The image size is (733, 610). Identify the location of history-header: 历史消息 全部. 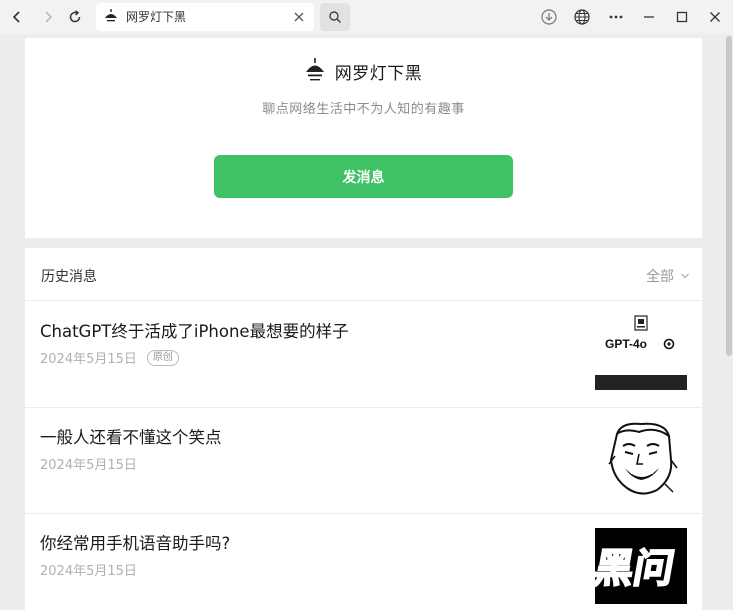
(363, 274).